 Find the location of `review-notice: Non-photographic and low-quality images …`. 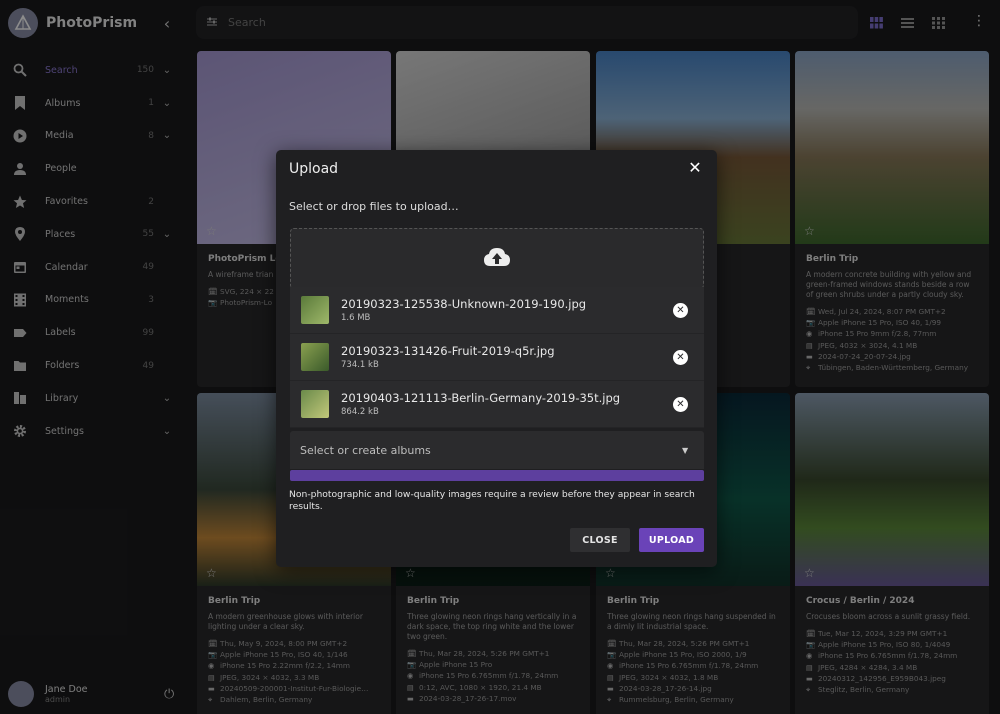

review-notice: Non-photographic and low-quality images … is located at coordinates (492, 500).